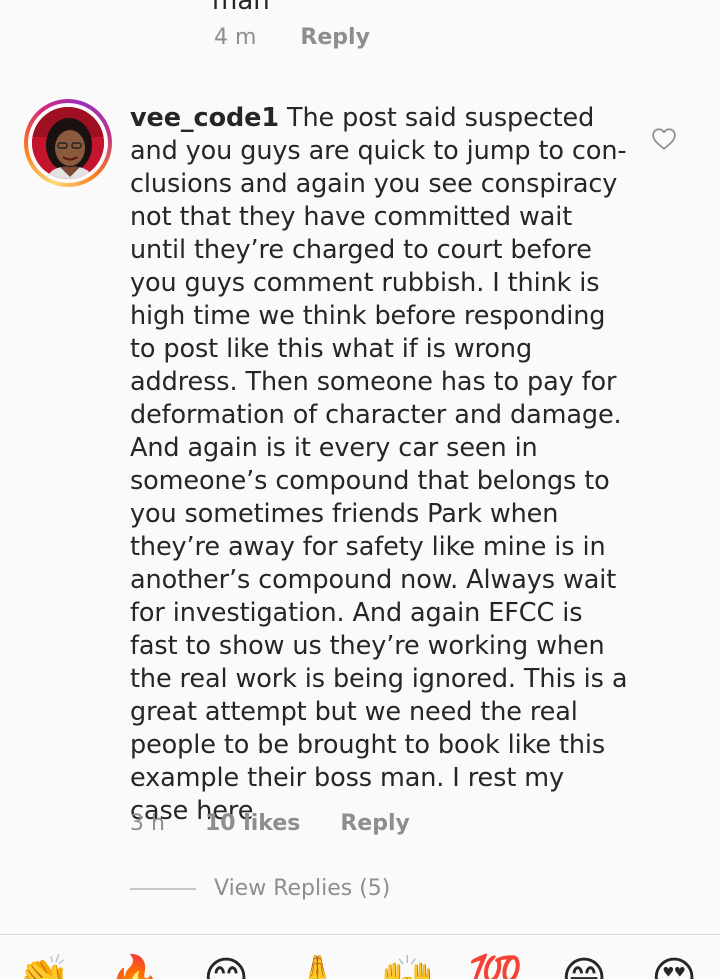  I want to click on previous-comment-time: 4 m, so click(235, 37).